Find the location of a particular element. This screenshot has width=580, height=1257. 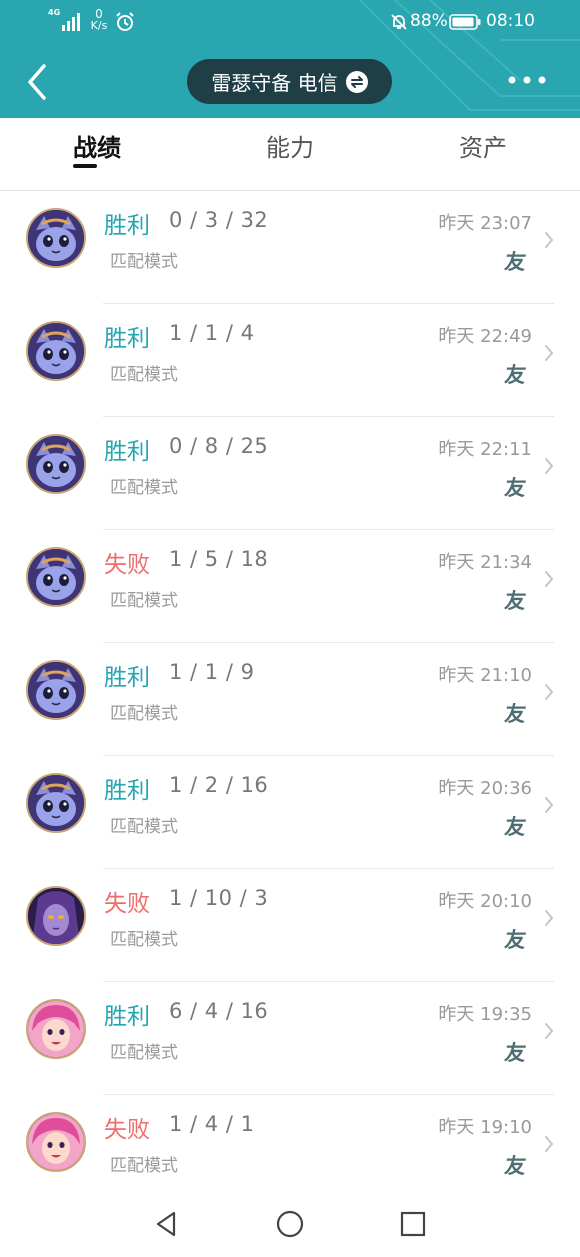

nav-recents-button is located at coordinates (413, 1224).